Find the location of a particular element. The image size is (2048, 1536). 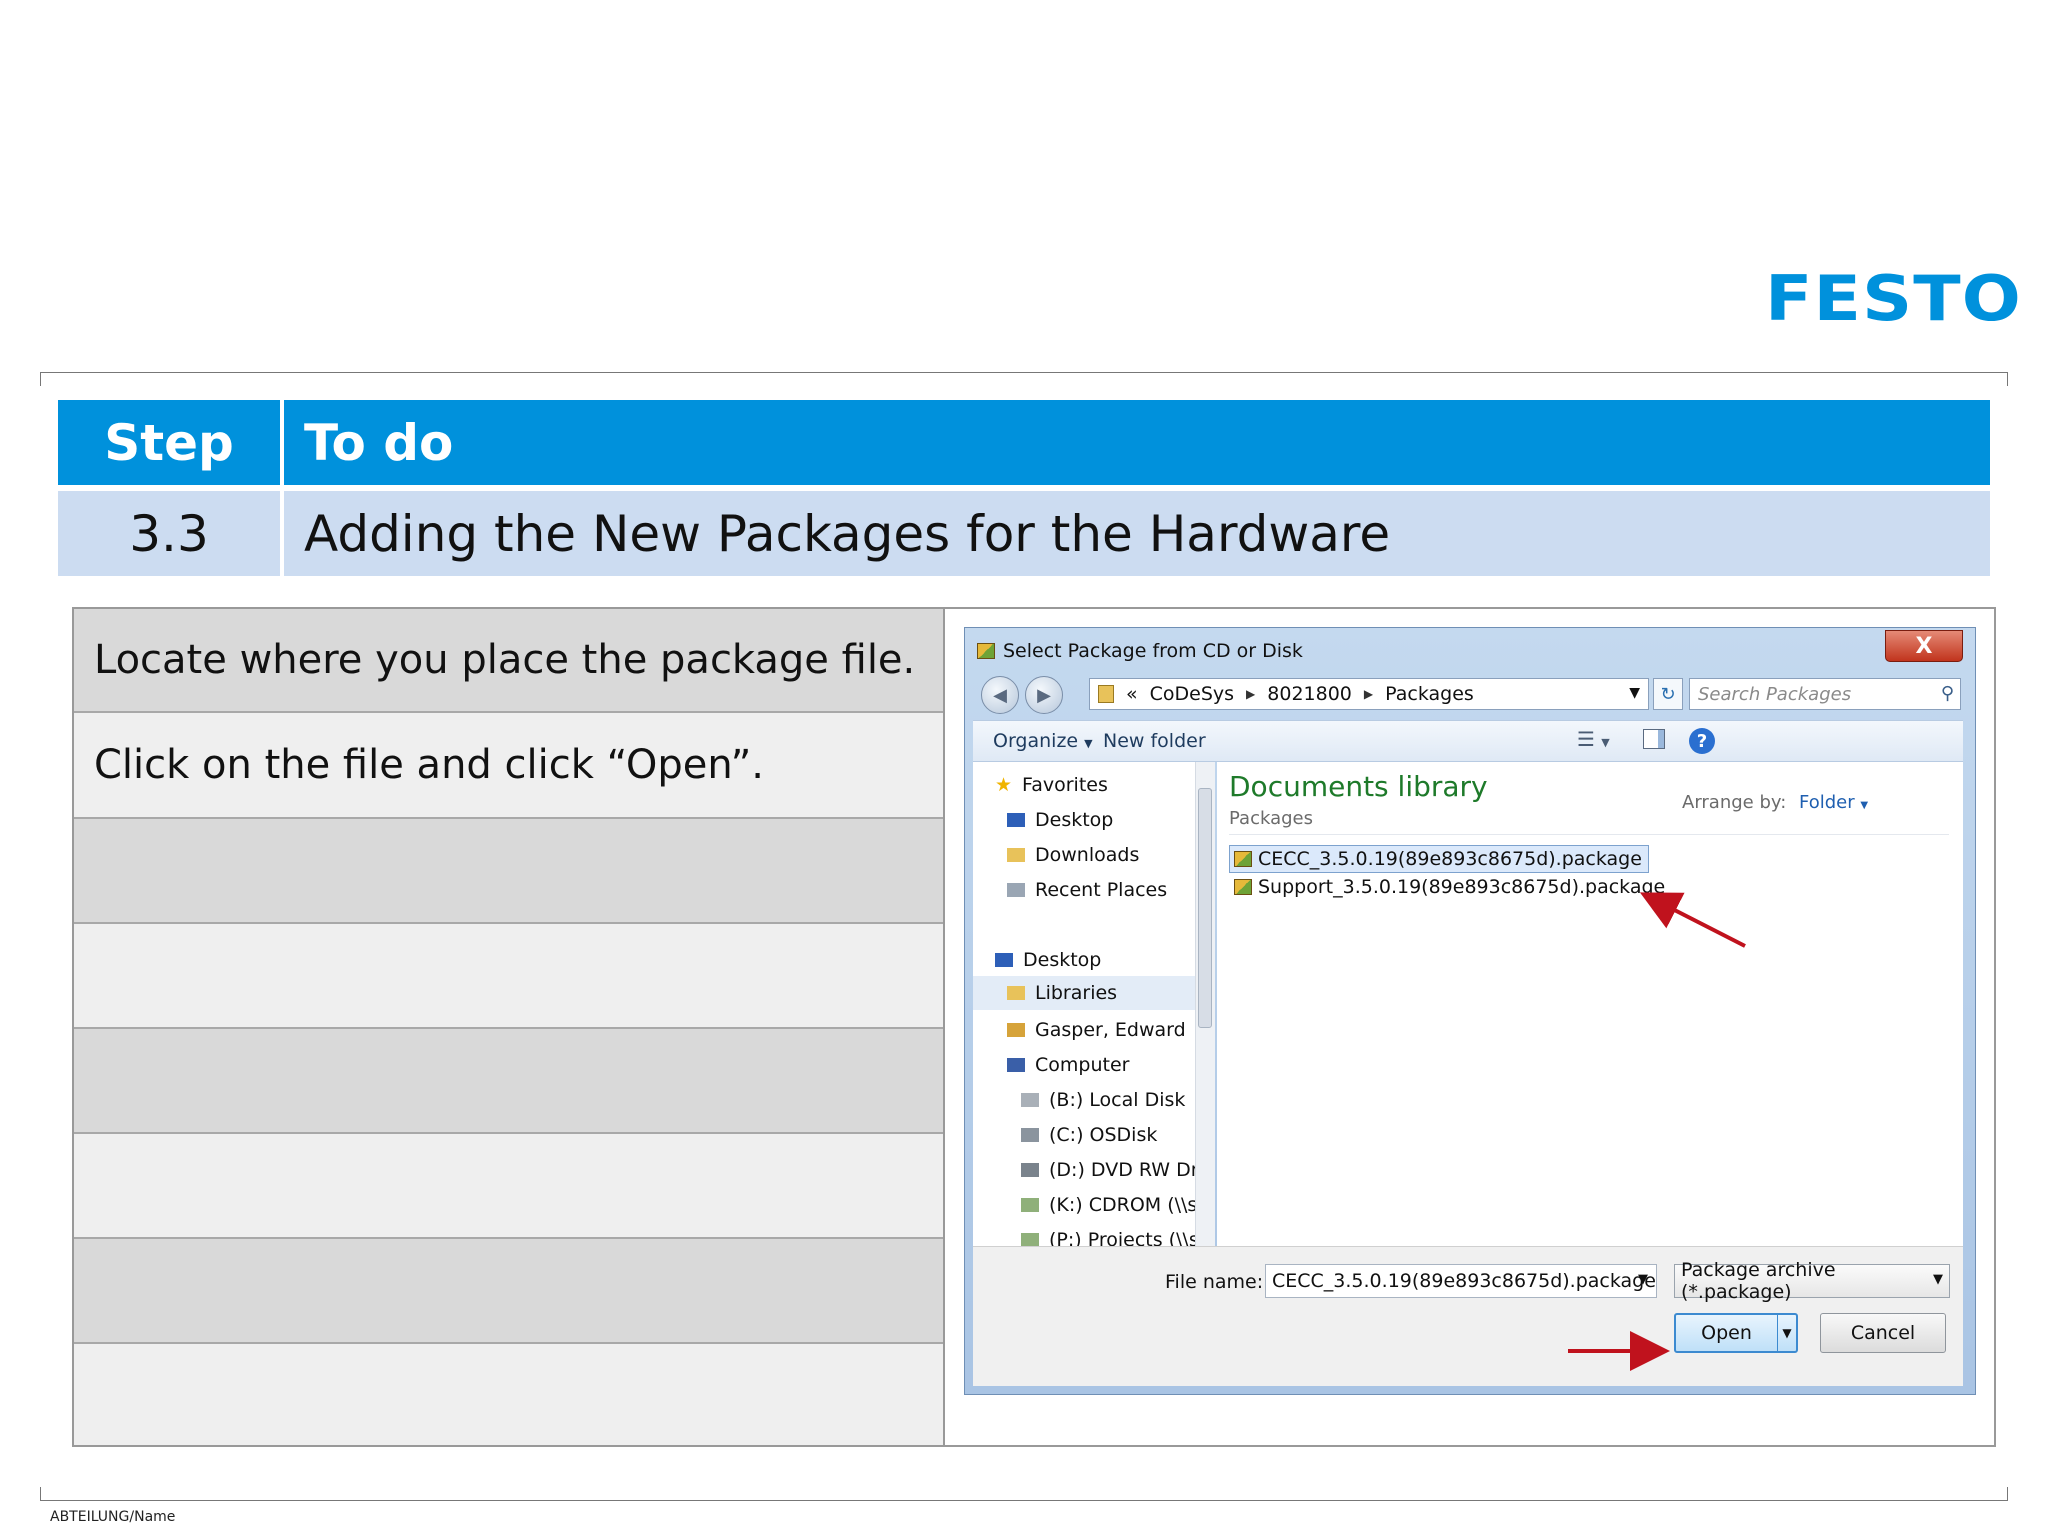

footer-department: ABTEILUNG/Name is located at coordinates (113, 1517).